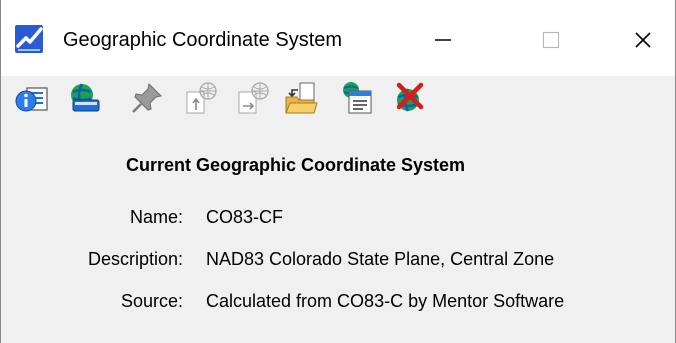 Image resolution: width=676 pixels, height=343 pixels. I want to click on close-icon, so click(643, 40).